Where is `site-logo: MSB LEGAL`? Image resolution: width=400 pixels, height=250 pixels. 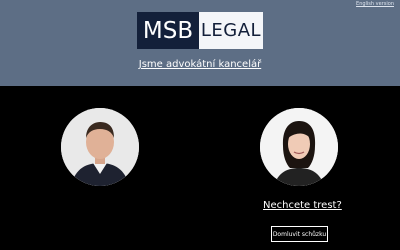 site-logo: MSB LEGAL is located at coordinates (200, 30).